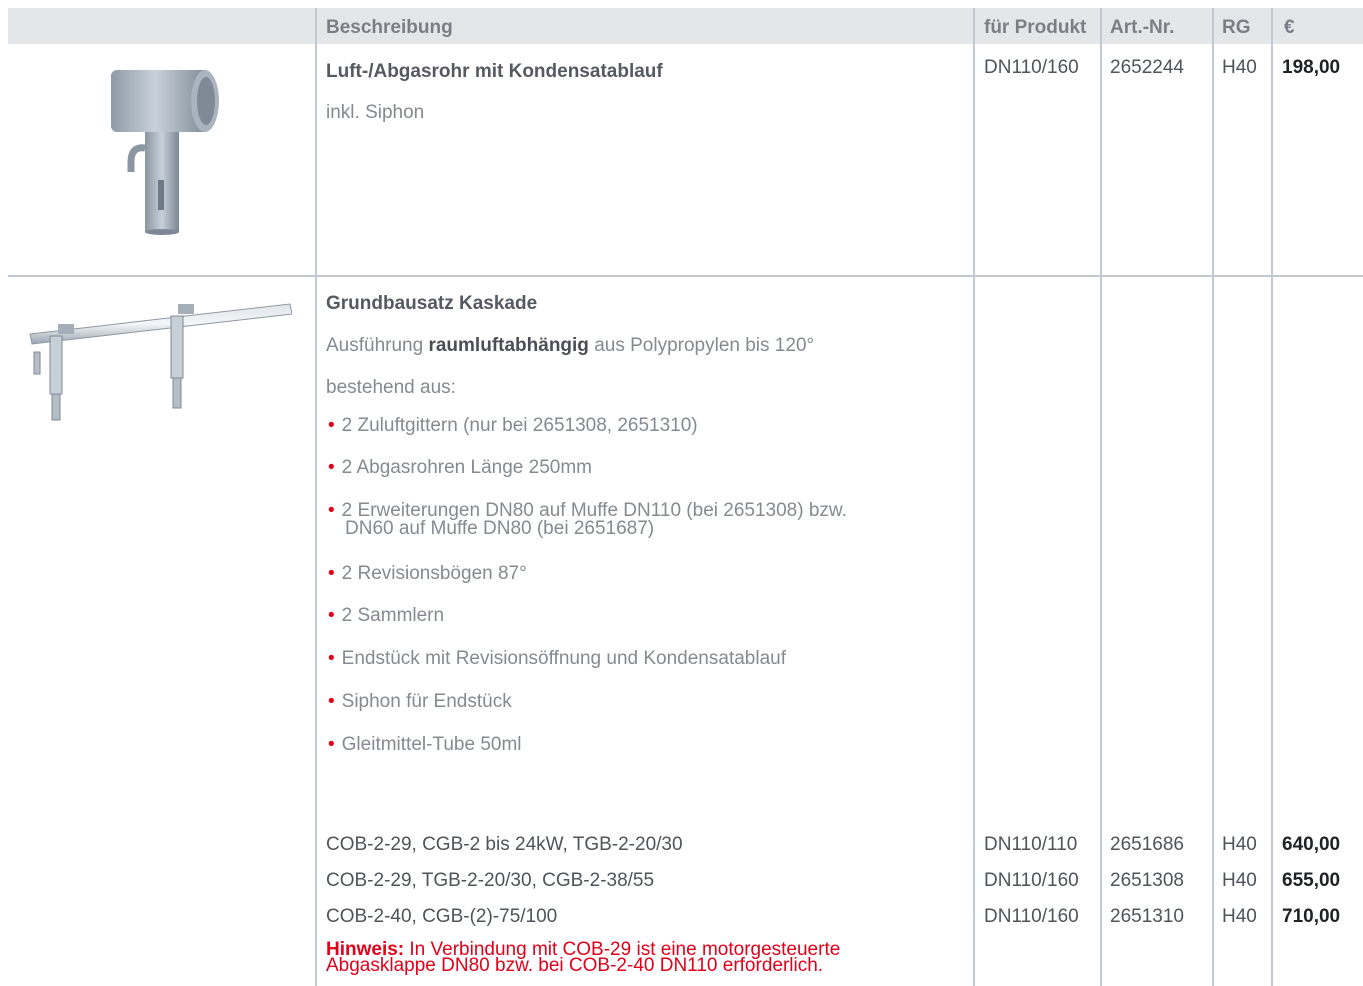  I want to click on header-description: Beschreibung, so click(389, 27).